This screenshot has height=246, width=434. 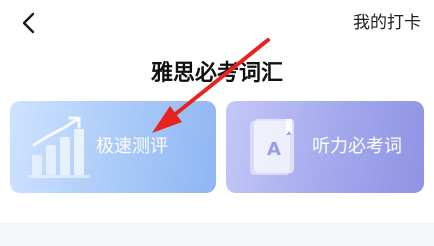 I want to click on svg-text: A, so click(x=274, y=149).